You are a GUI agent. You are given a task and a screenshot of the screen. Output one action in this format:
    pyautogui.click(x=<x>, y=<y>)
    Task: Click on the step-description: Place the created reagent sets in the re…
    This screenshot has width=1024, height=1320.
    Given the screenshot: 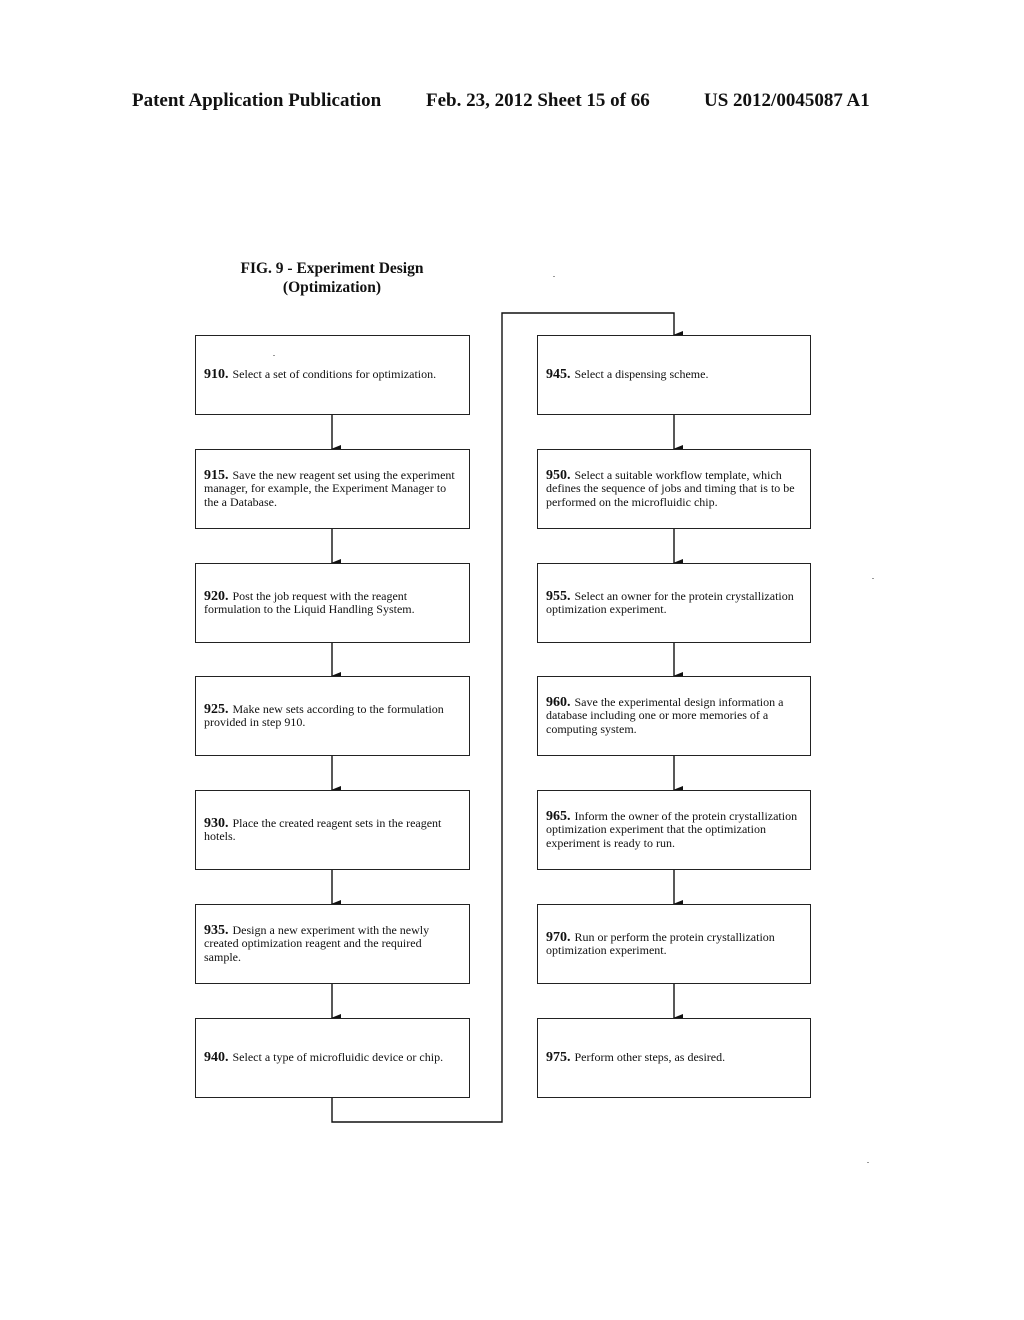 What is the action you would take?
    pyautogui.click(x=323, y=829)
    